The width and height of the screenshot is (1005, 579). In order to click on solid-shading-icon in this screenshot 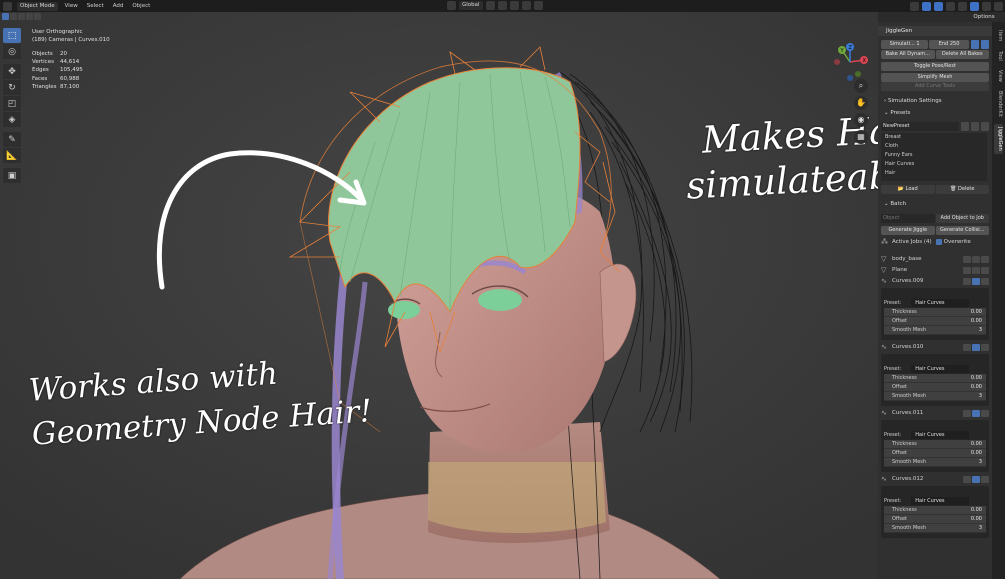, I will do `click(974, 6)`.